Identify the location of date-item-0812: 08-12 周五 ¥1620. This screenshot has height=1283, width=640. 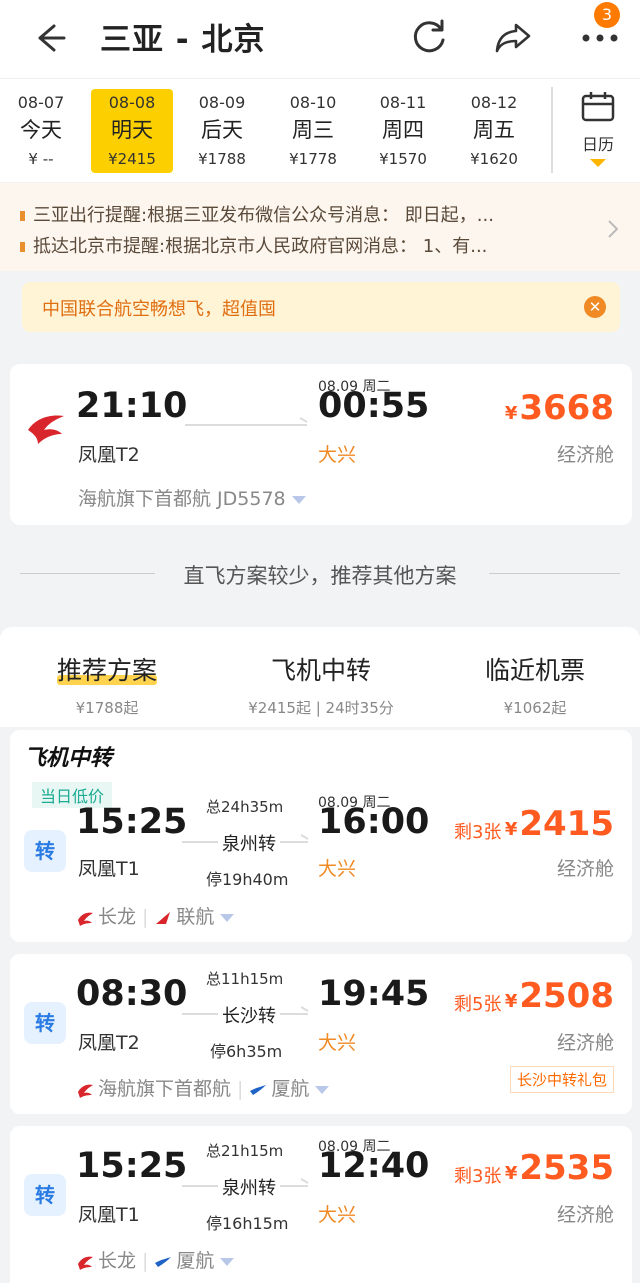
(494, 131).